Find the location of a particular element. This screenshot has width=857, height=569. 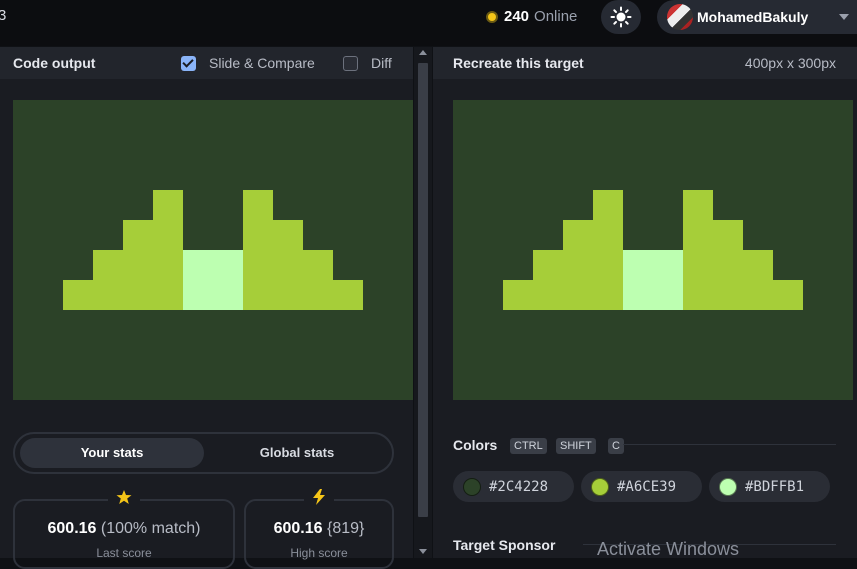

high-score-value-row: 600.16 {819} is located at coordinates (319, 529).